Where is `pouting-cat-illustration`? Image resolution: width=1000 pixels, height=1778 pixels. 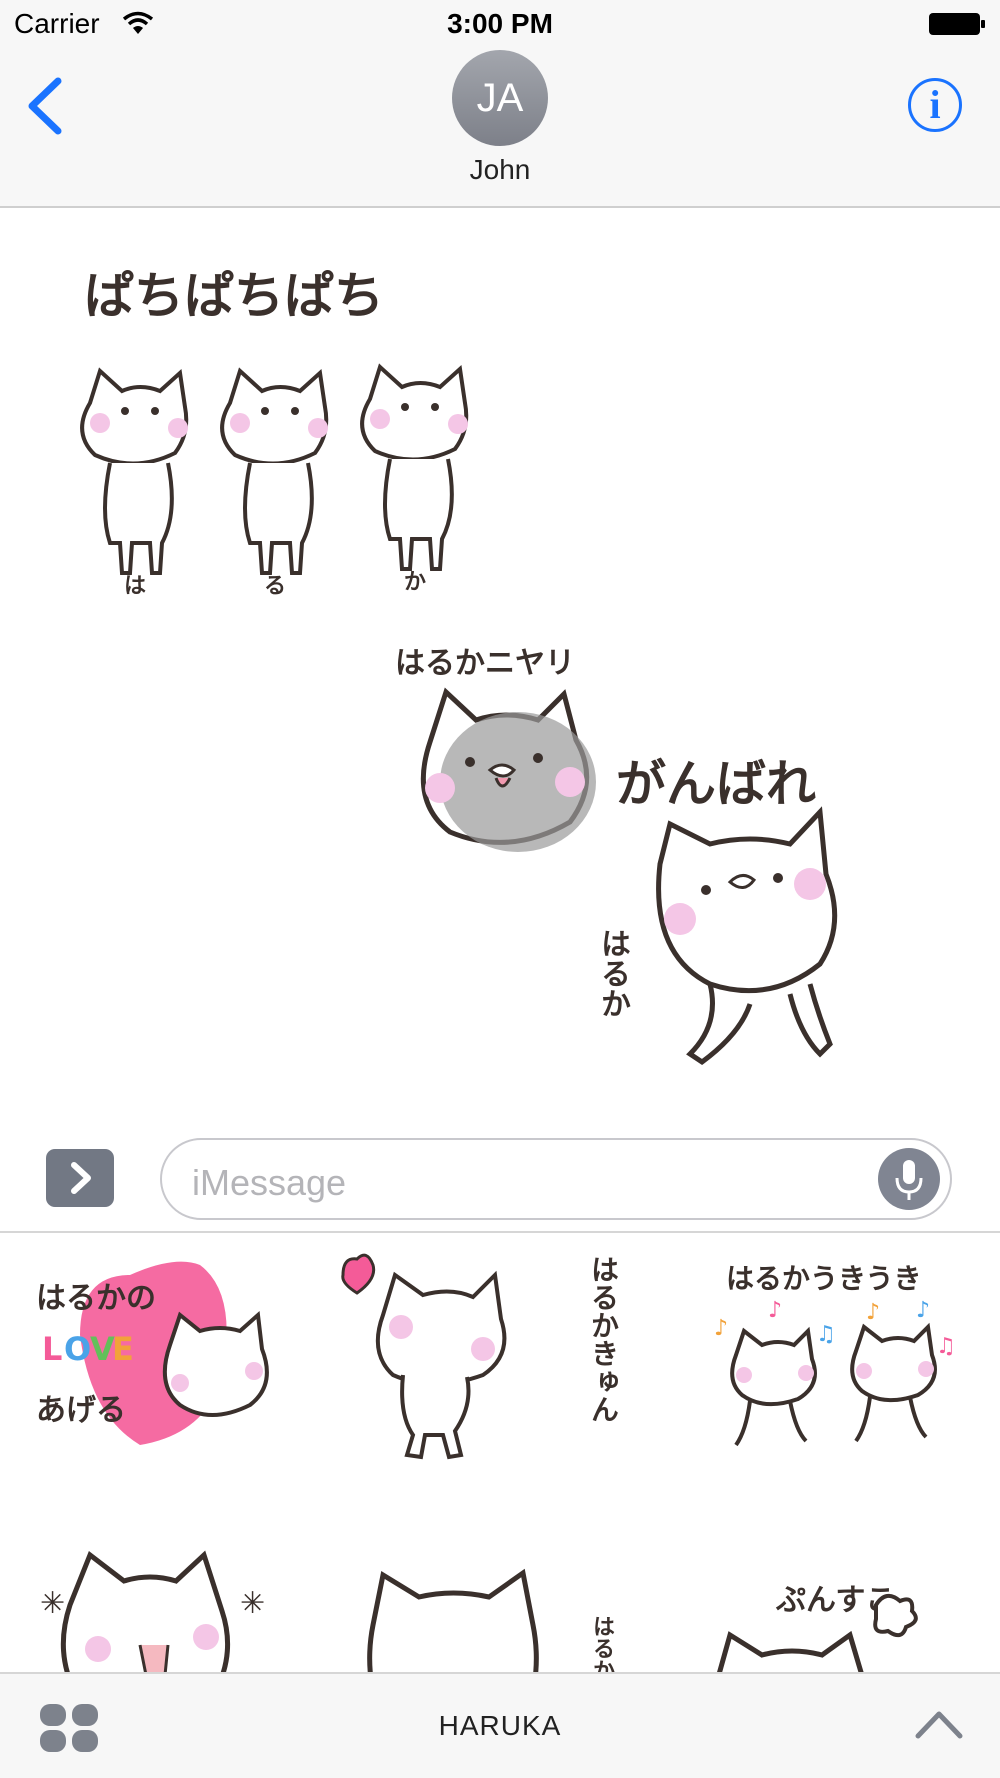 pouting-cat-illustration is located at coordinates (817, 1632).